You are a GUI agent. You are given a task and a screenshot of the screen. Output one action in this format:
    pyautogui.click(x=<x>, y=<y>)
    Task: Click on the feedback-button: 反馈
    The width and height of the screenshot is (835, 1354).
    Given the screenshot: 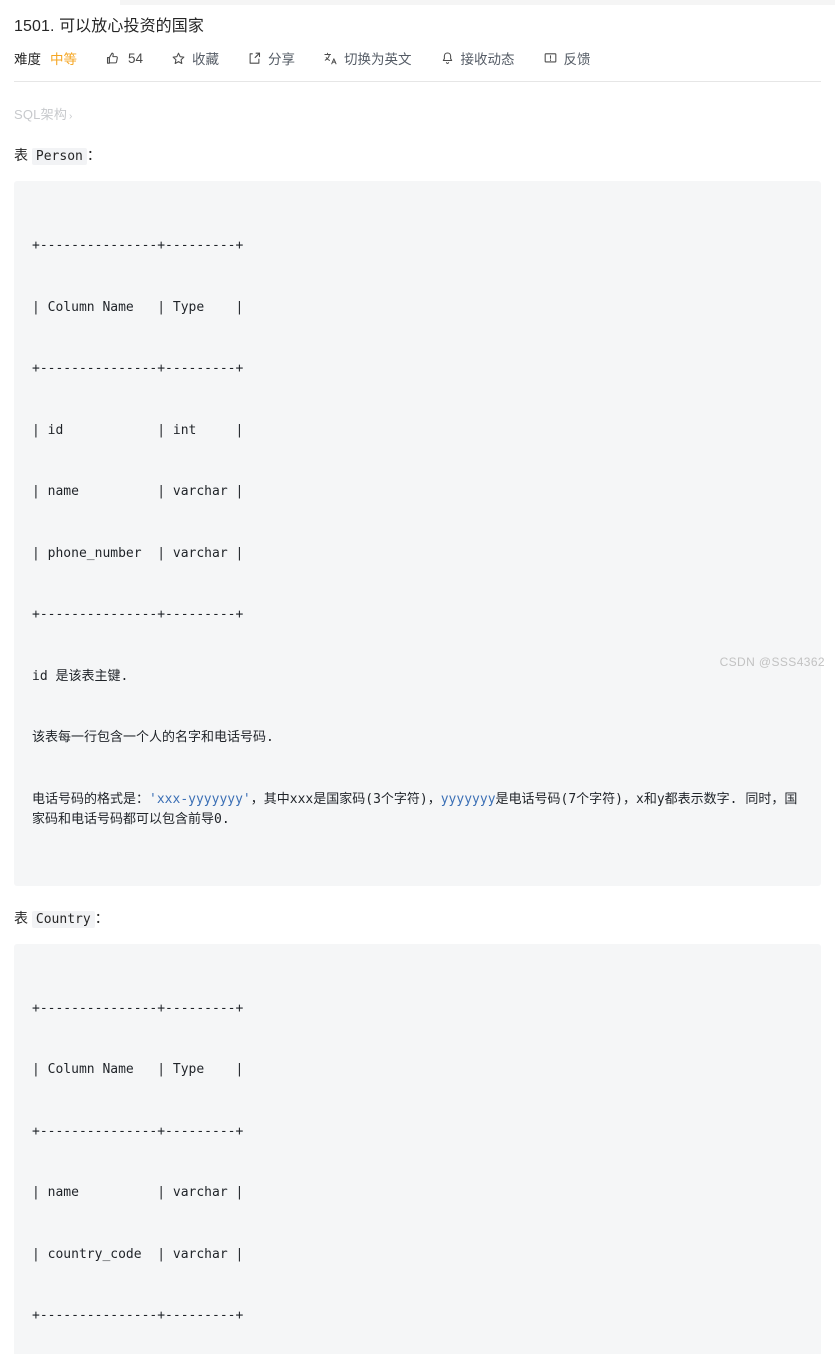 What is the action you would take?
    pyautogui.click(x=567, y=58)
    